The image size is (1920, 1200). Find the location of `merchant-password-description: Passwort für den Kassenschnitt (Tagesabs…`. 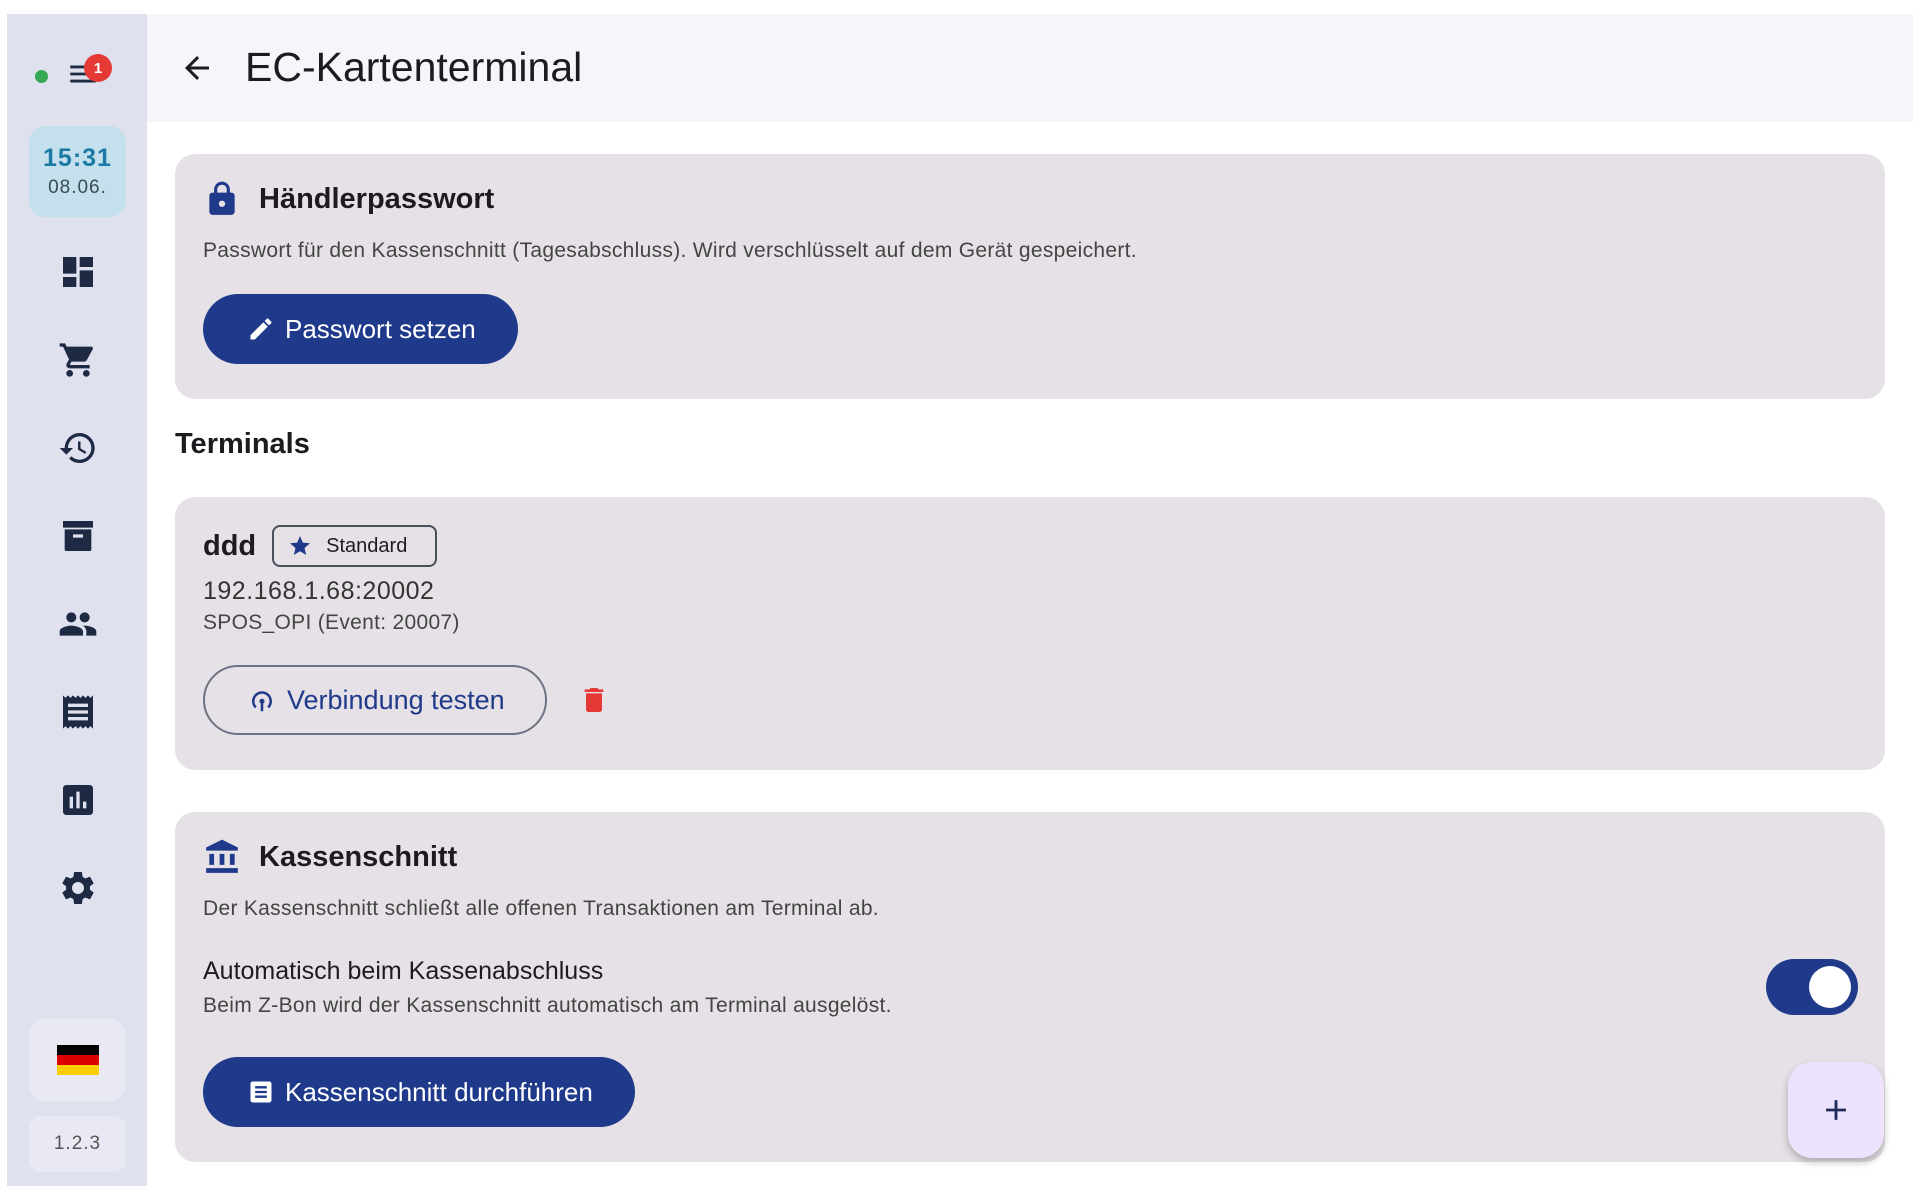

merchant-password-description: Passwort für den Kassenschnitt (Tagesabs… is located at coordinates (670, 250).